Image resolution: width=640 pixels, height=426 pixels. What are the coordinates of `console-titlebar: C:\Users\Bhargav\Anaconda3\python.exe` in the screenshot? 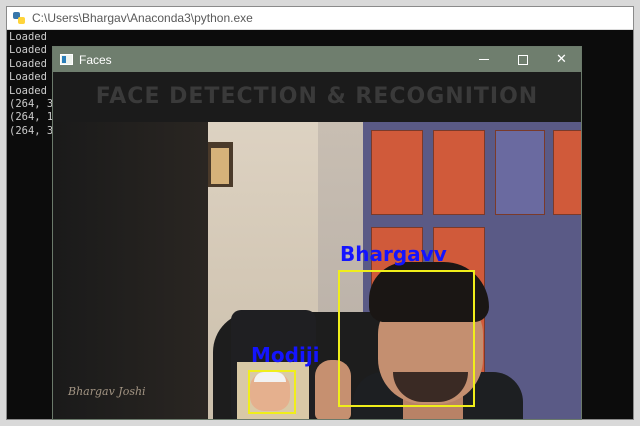 It's located at (320, 18).